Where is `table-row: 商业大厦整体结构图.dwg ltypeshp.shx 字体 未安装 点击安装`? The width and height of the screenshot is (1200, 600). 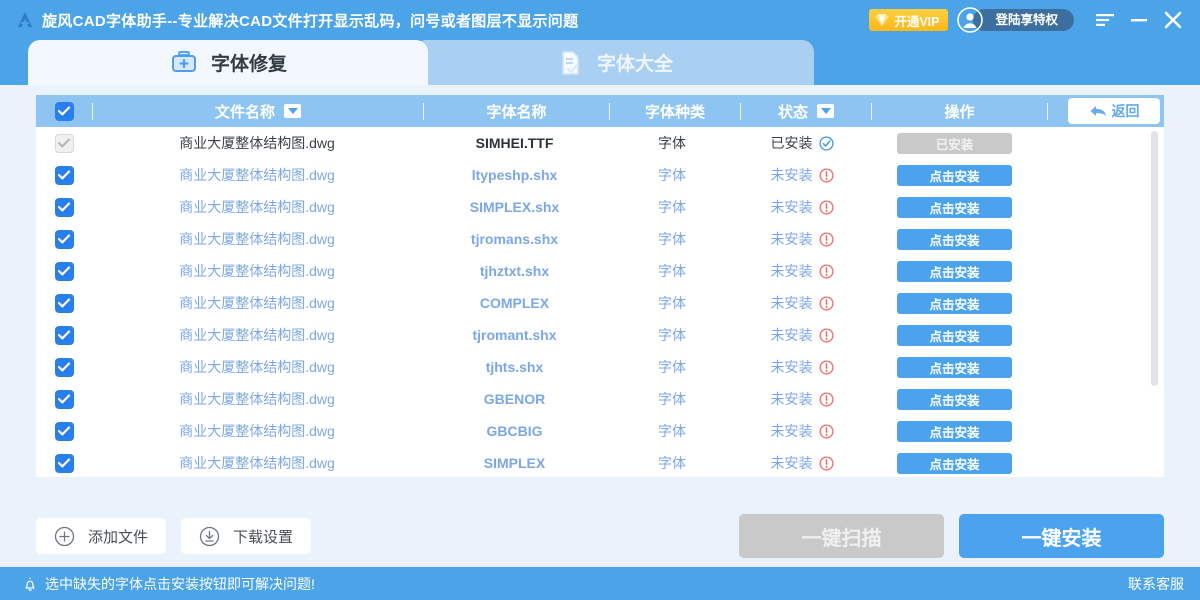 table-row: 商业大厦整体结构图.dwg ltypeshp.shx 字体 未安装 点击安装 is located at coordinates (600, 175).